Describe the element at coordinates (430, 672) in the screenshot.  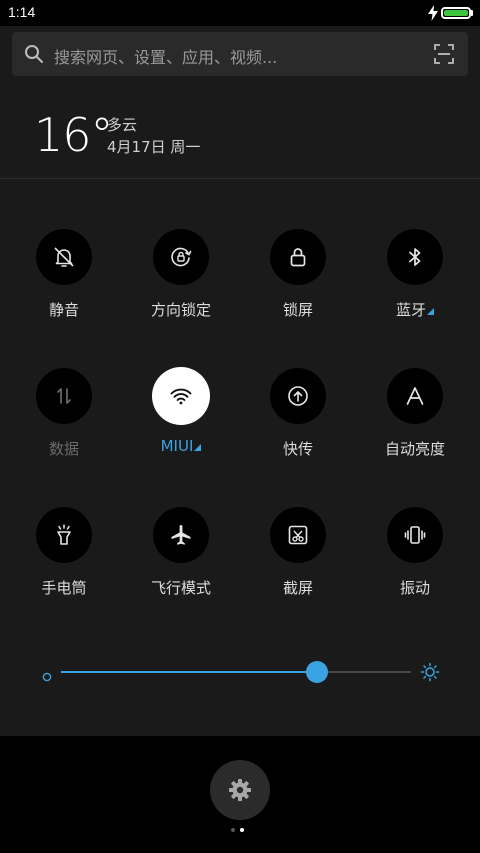
I see `brightness-high-icon` at that location.